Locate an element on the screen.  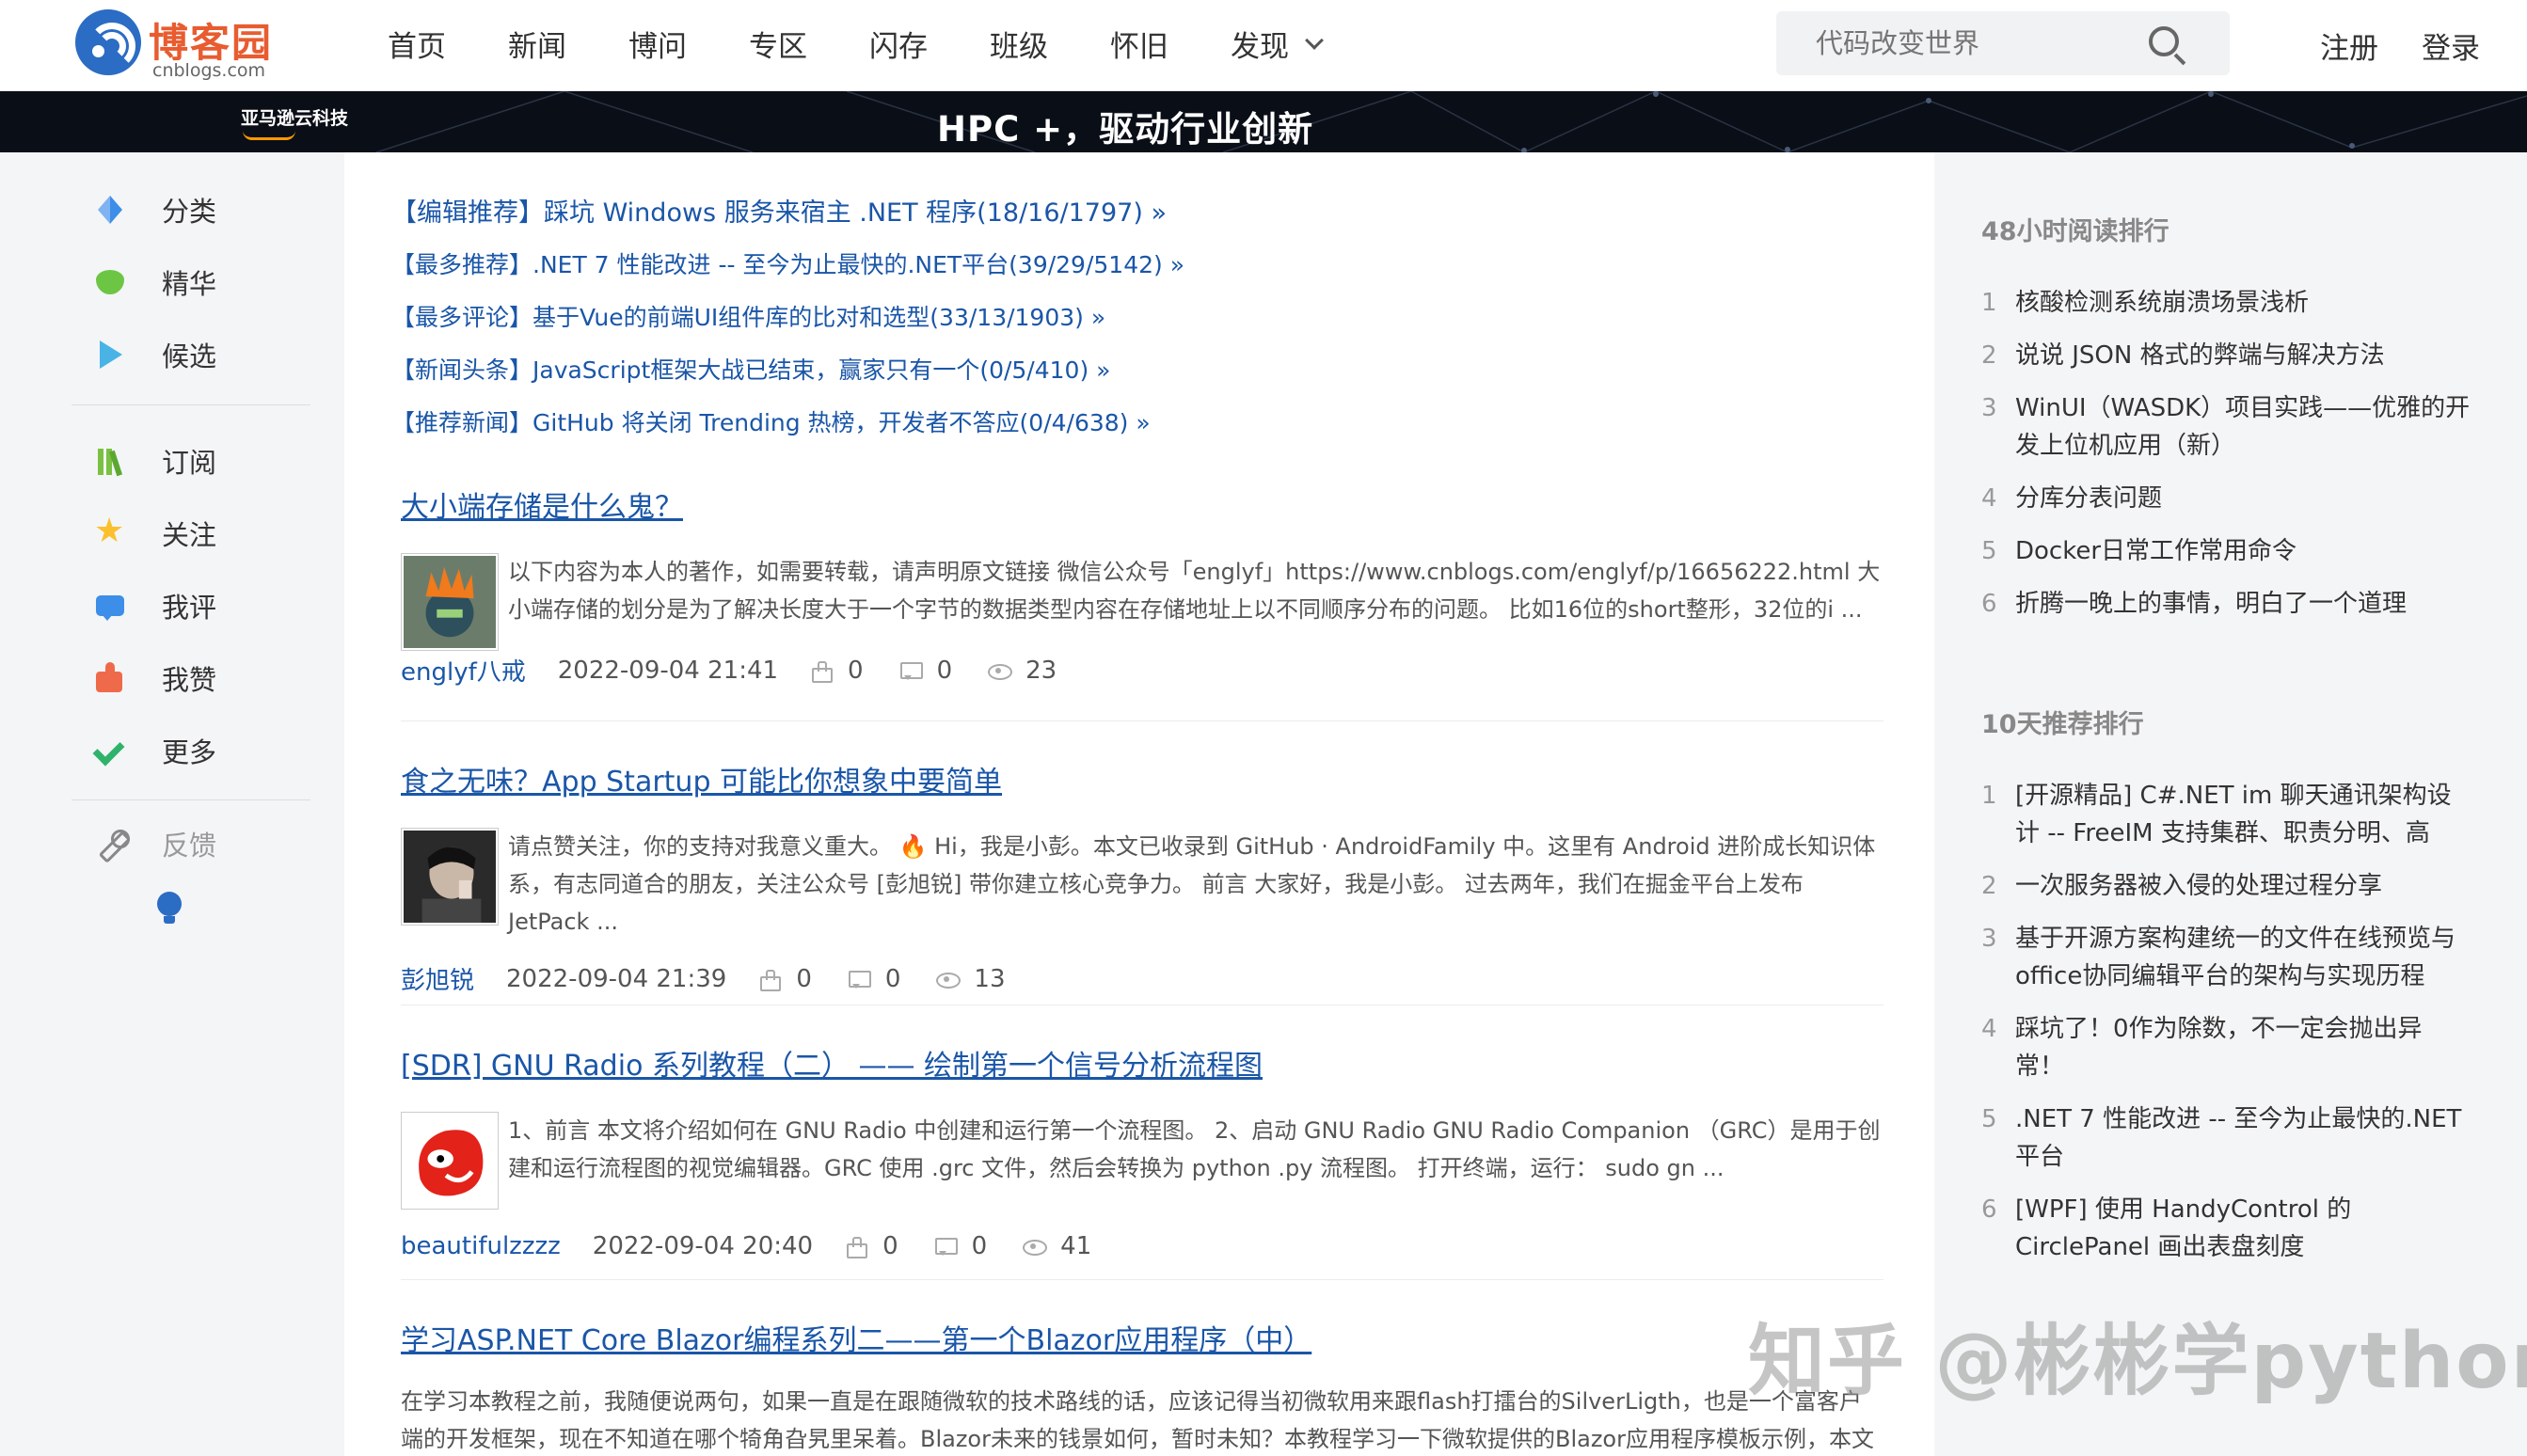
register-link: 注册 is located at coordinates (2349, 45).